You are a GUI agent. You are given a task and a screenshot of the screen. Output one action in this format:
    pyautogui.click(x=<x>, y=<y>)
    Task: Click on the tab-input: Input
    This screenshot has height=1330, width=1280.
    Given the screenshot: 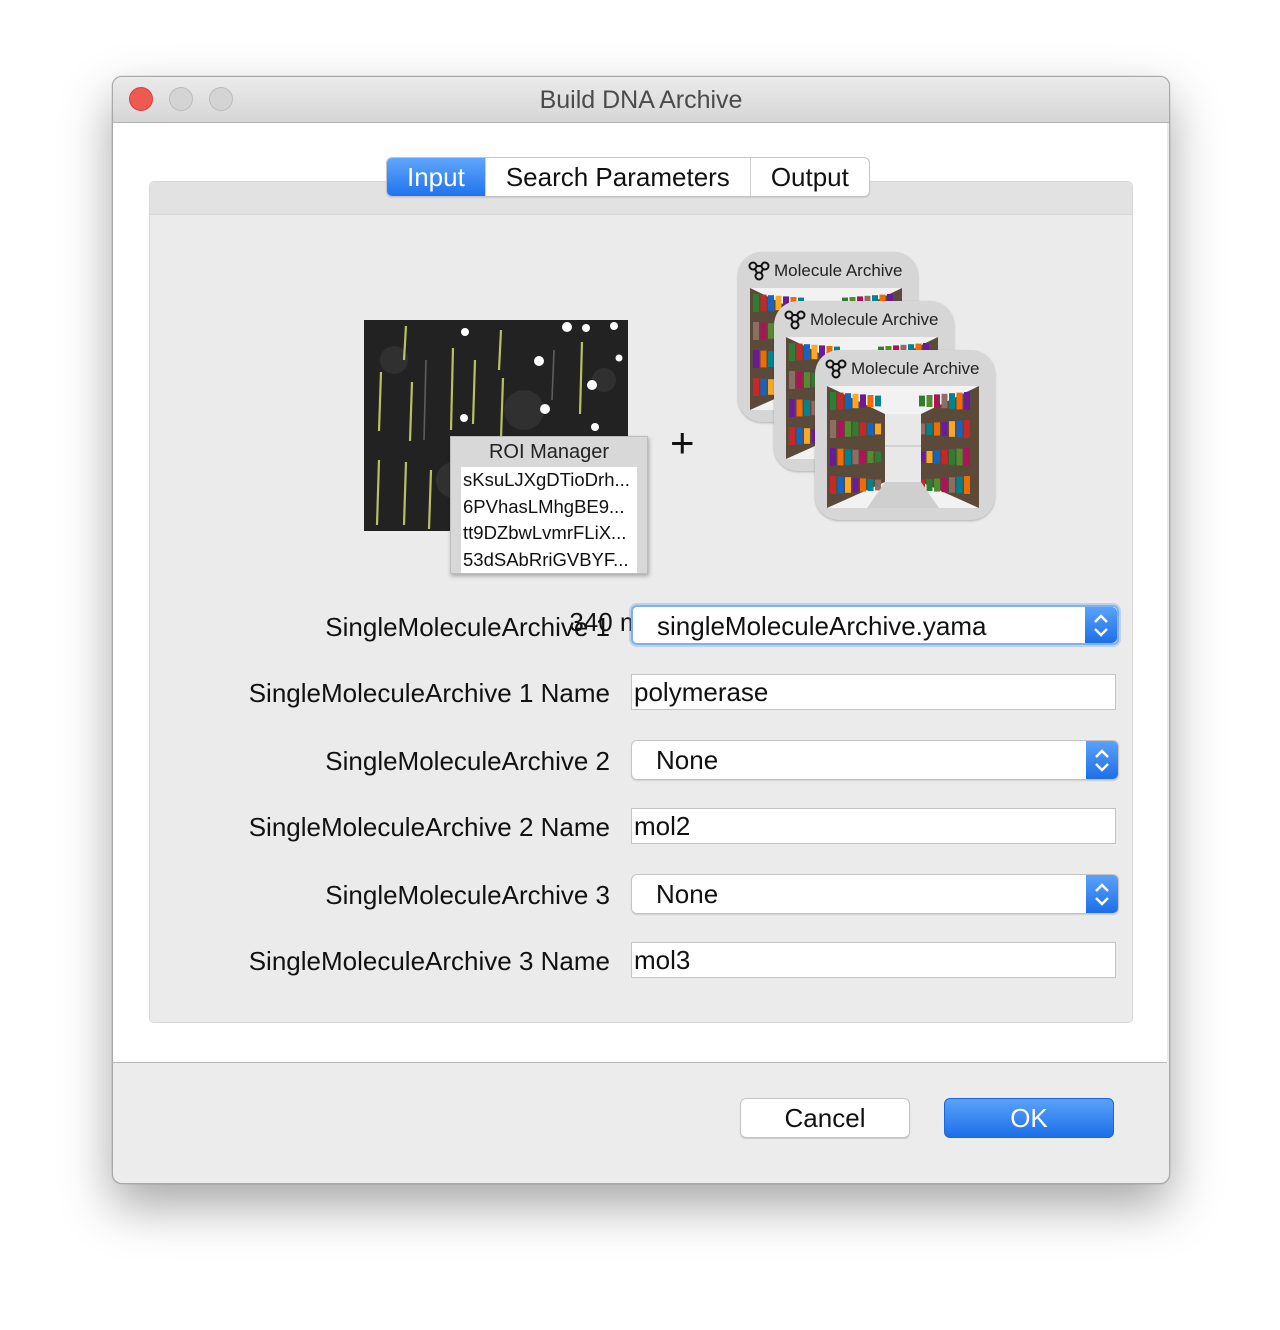 What is the action you would take?
    pyautogui.click(x=436, y=177)
    